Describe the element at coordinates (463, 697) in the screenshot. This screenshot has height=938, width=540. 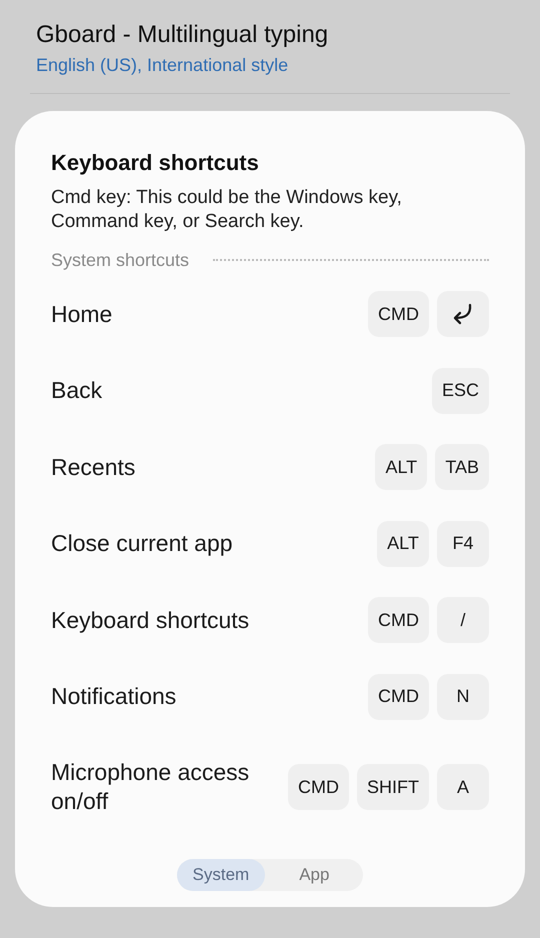
I see `key-cap: N` at that location.